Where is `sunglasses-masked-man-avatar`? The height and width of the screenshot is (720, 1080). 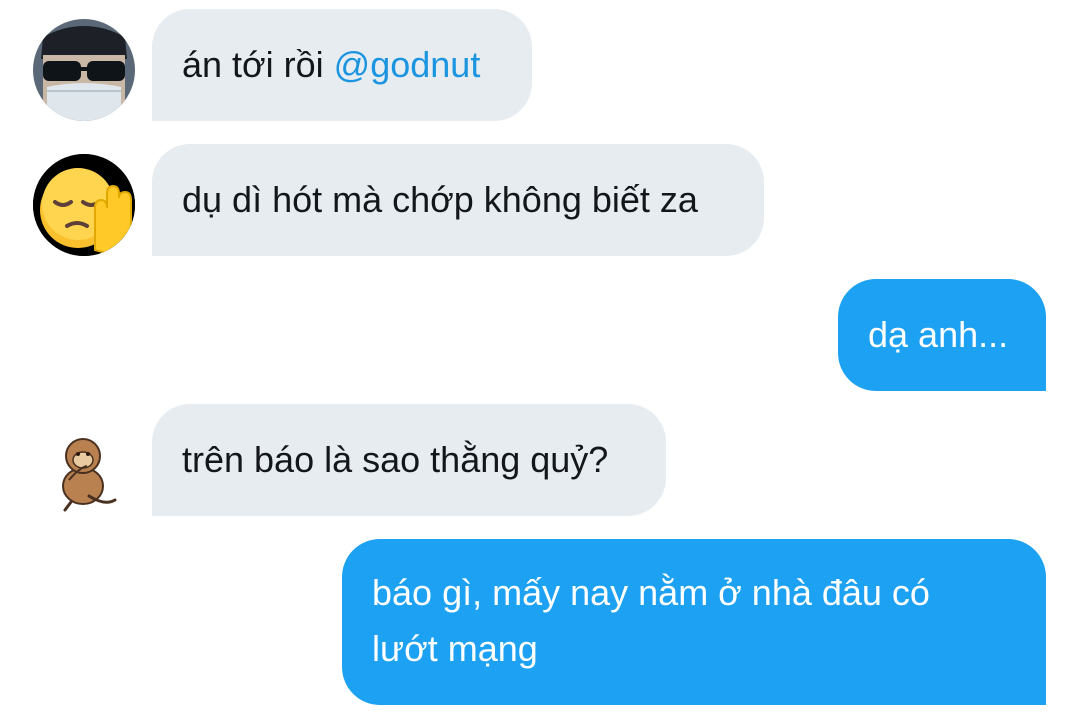
sunglasses-masked-man-avatar is located at coordinates (84, 70).